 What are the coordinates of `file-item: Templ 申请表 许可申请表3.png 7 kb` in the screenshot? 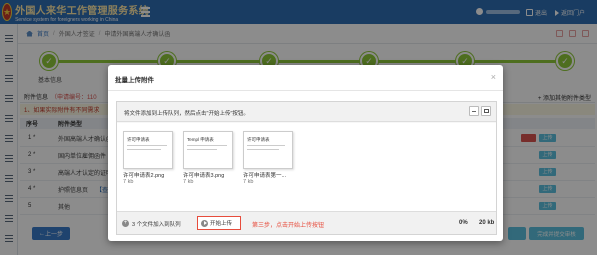 It's located at (208, 158).